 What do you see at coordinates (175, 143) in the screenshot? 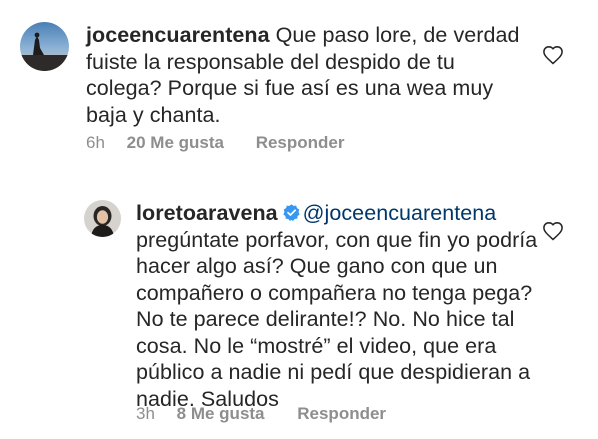
I see `comment-likes-count: 20 Me gusta` at bounding box center [175, 143].